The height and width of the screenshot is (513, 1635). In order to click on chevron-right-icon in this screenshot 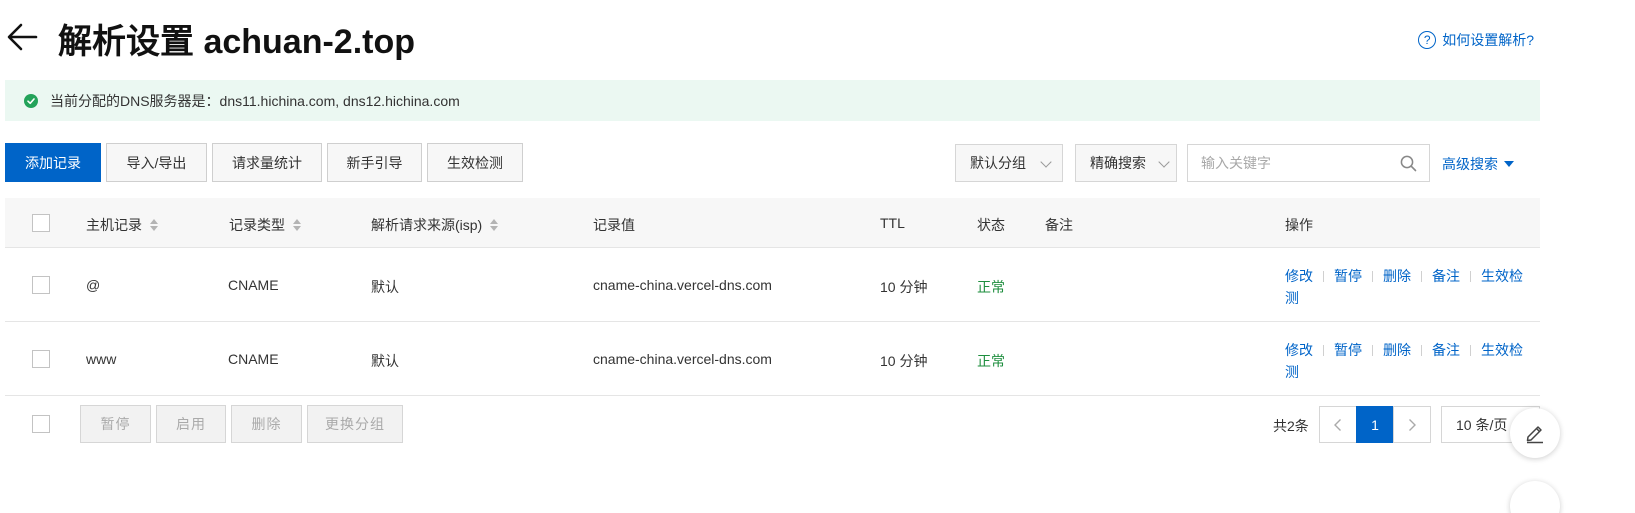, I will do `click(1412, 424)`.